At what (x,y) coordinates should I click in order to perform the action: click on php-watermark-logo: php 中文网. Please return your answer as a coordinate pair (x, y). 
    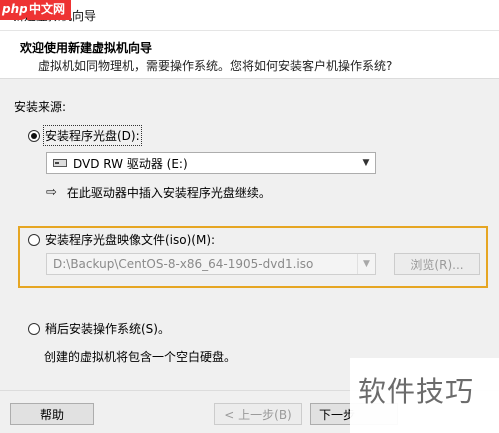
    Looking at the image, I should click on (35, 10).